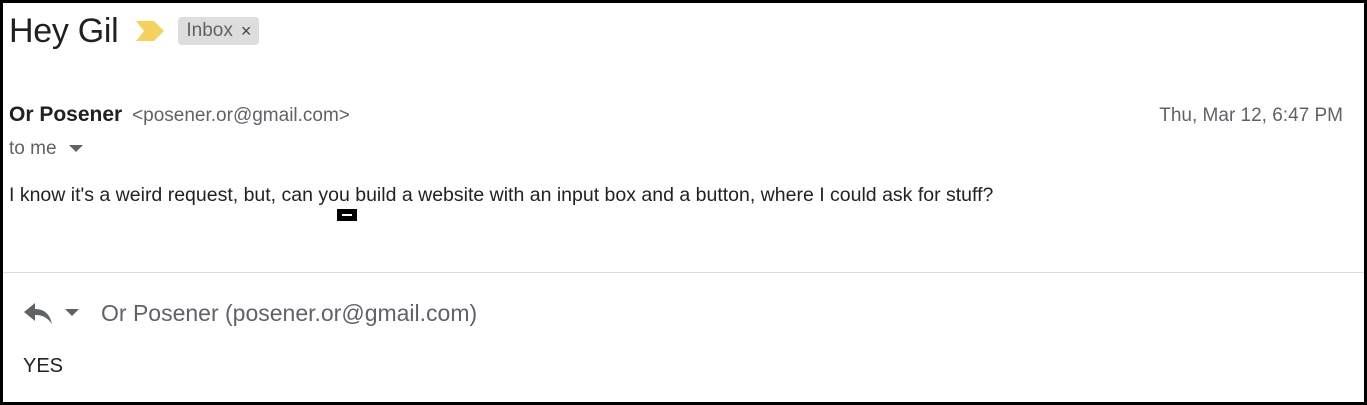 This screenshot has width=1367, height=405. I want to click on reply-header: Or Posener (posener.or@gmail.com), so click(250, 313).